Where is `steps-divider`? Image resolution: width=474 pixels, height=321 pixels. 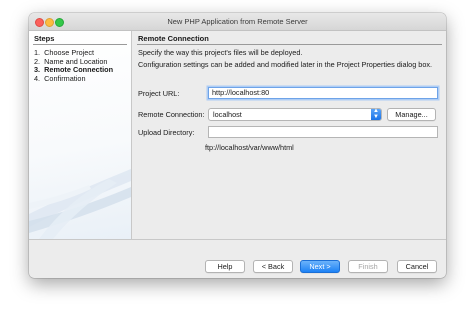 steps-divider is located at coordinates (80, 44).